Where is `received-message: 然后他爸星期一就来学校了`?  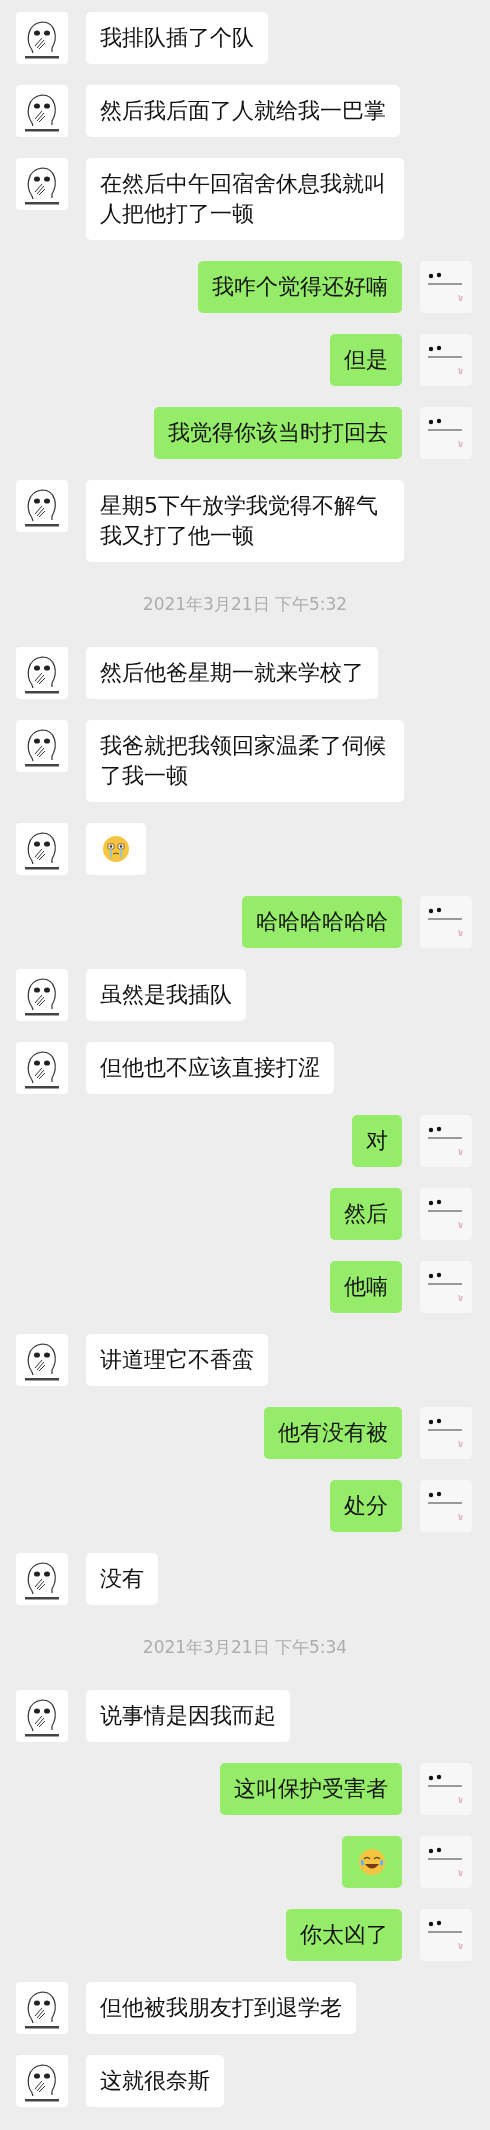
received-message: 然后他爸星期一就来学校了 is located at coordinates (232, 673).